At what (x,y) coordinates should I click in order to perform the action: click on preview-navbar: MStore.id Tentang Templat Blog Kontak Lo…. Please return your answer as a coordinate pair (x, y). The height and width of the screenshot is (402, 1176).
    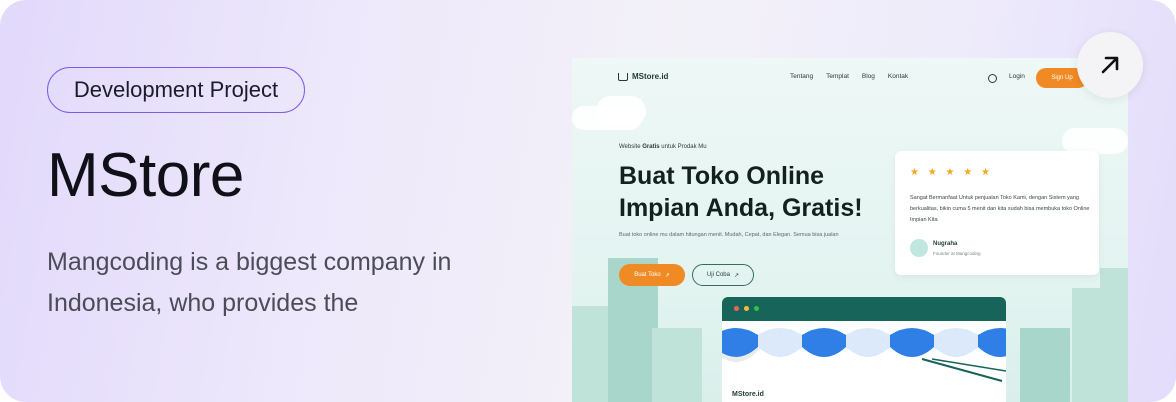
    Looking at the image, I should click on (850, 78).